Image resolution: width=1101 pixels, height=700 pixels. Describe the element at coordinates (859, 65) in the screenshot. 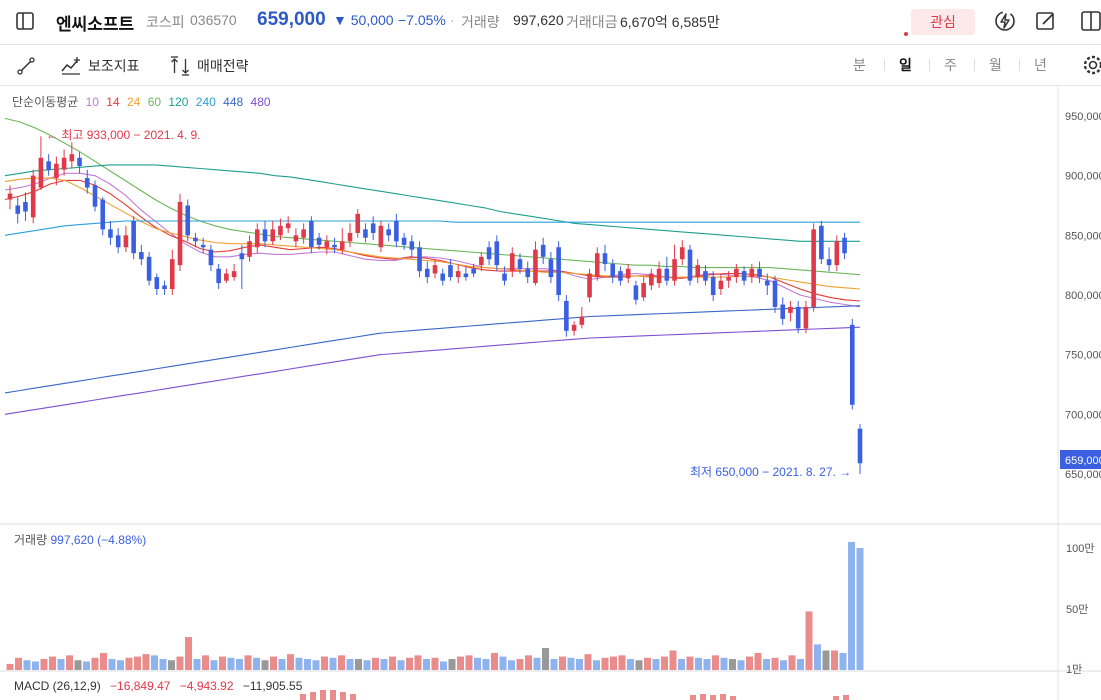

I see `period-minute: 분` at that location.